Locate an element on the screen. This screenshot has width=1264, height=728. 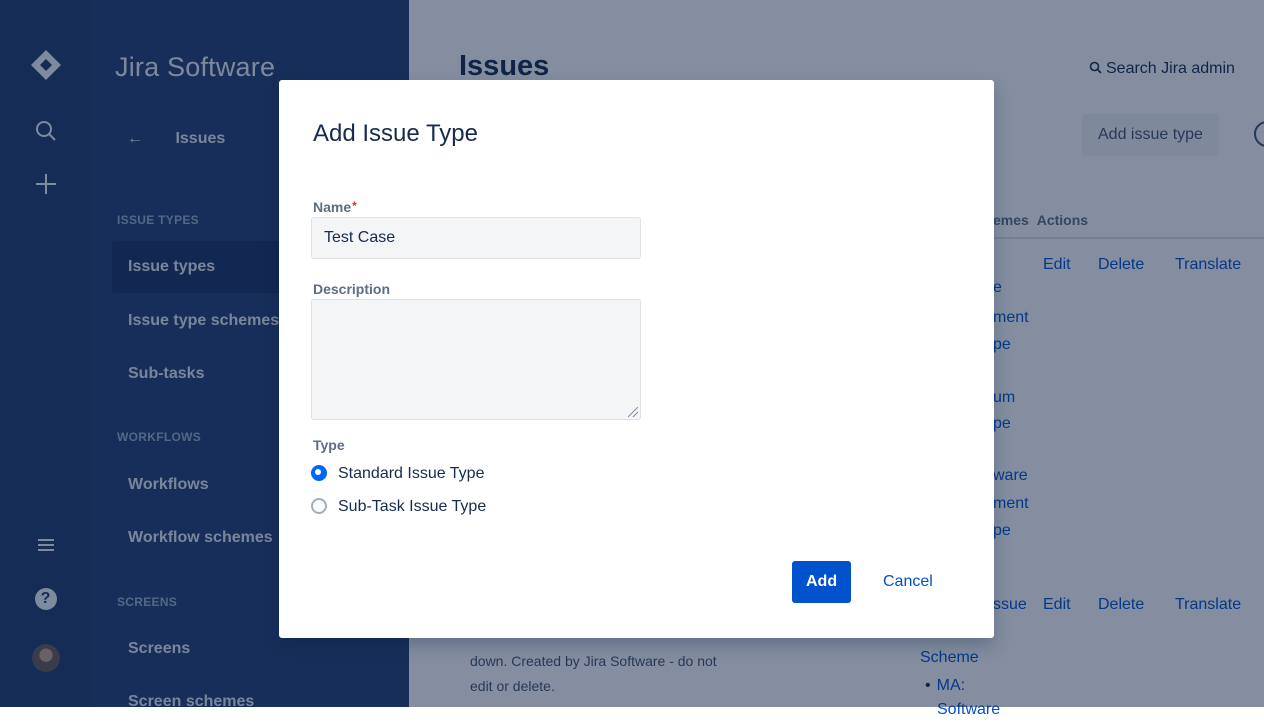
description-label: Description is located at coordinates (352, 289).